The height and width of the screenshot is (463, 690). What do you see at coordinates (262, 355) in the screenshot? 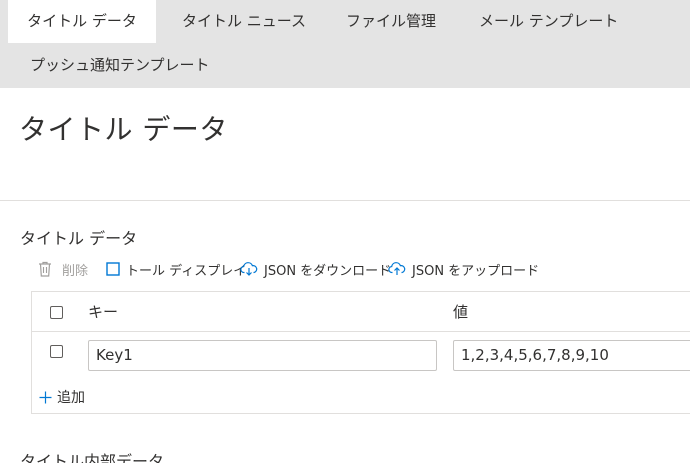
I see `key-input: Key1` at bounding box center [262, 355].